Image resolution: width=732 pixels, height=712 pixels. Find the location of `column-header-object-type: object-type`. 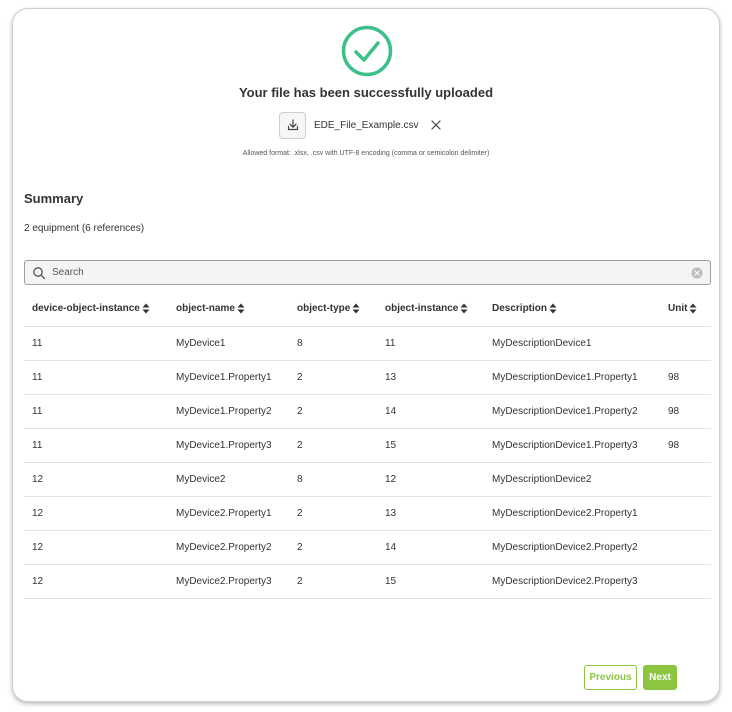

column-header-object-type: object-type is located at coordinates (333, 309).